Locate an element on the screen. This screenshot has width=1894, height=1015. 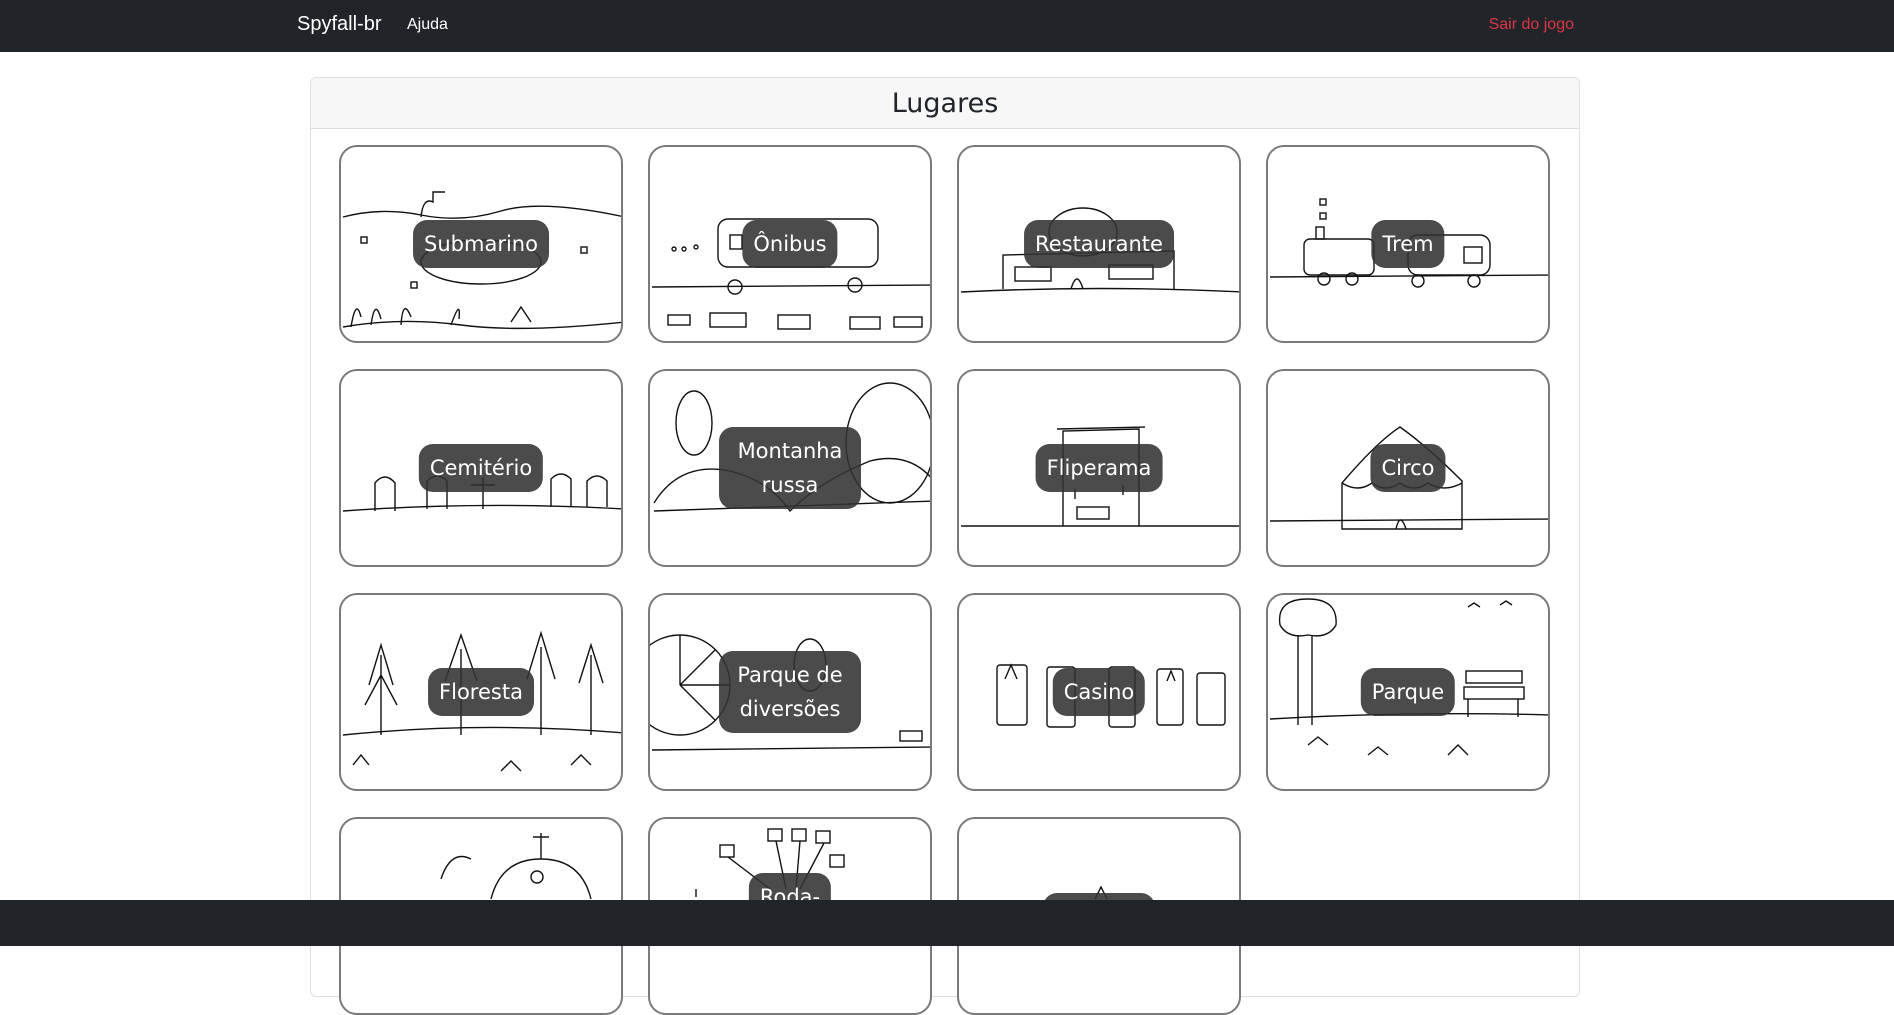
place-tile-submarino: Submarino is located at coordinates (481, 244).